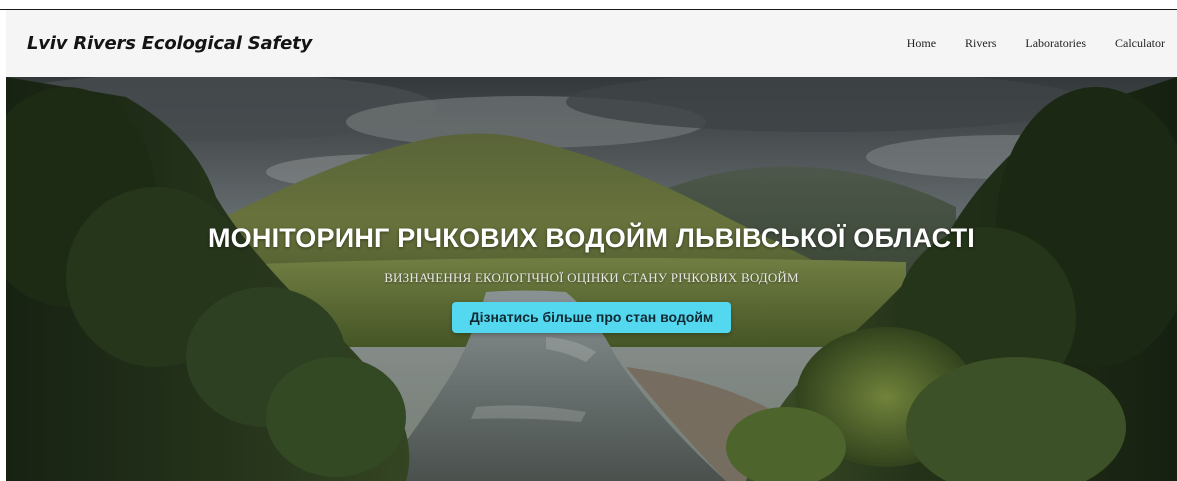 This screenshot has width=1177, height=481. What do you see at coordinates (1140, 43) in the screenshot?
I see `nav-link-calculator: Calculator` at bounding box center [1140, 43].